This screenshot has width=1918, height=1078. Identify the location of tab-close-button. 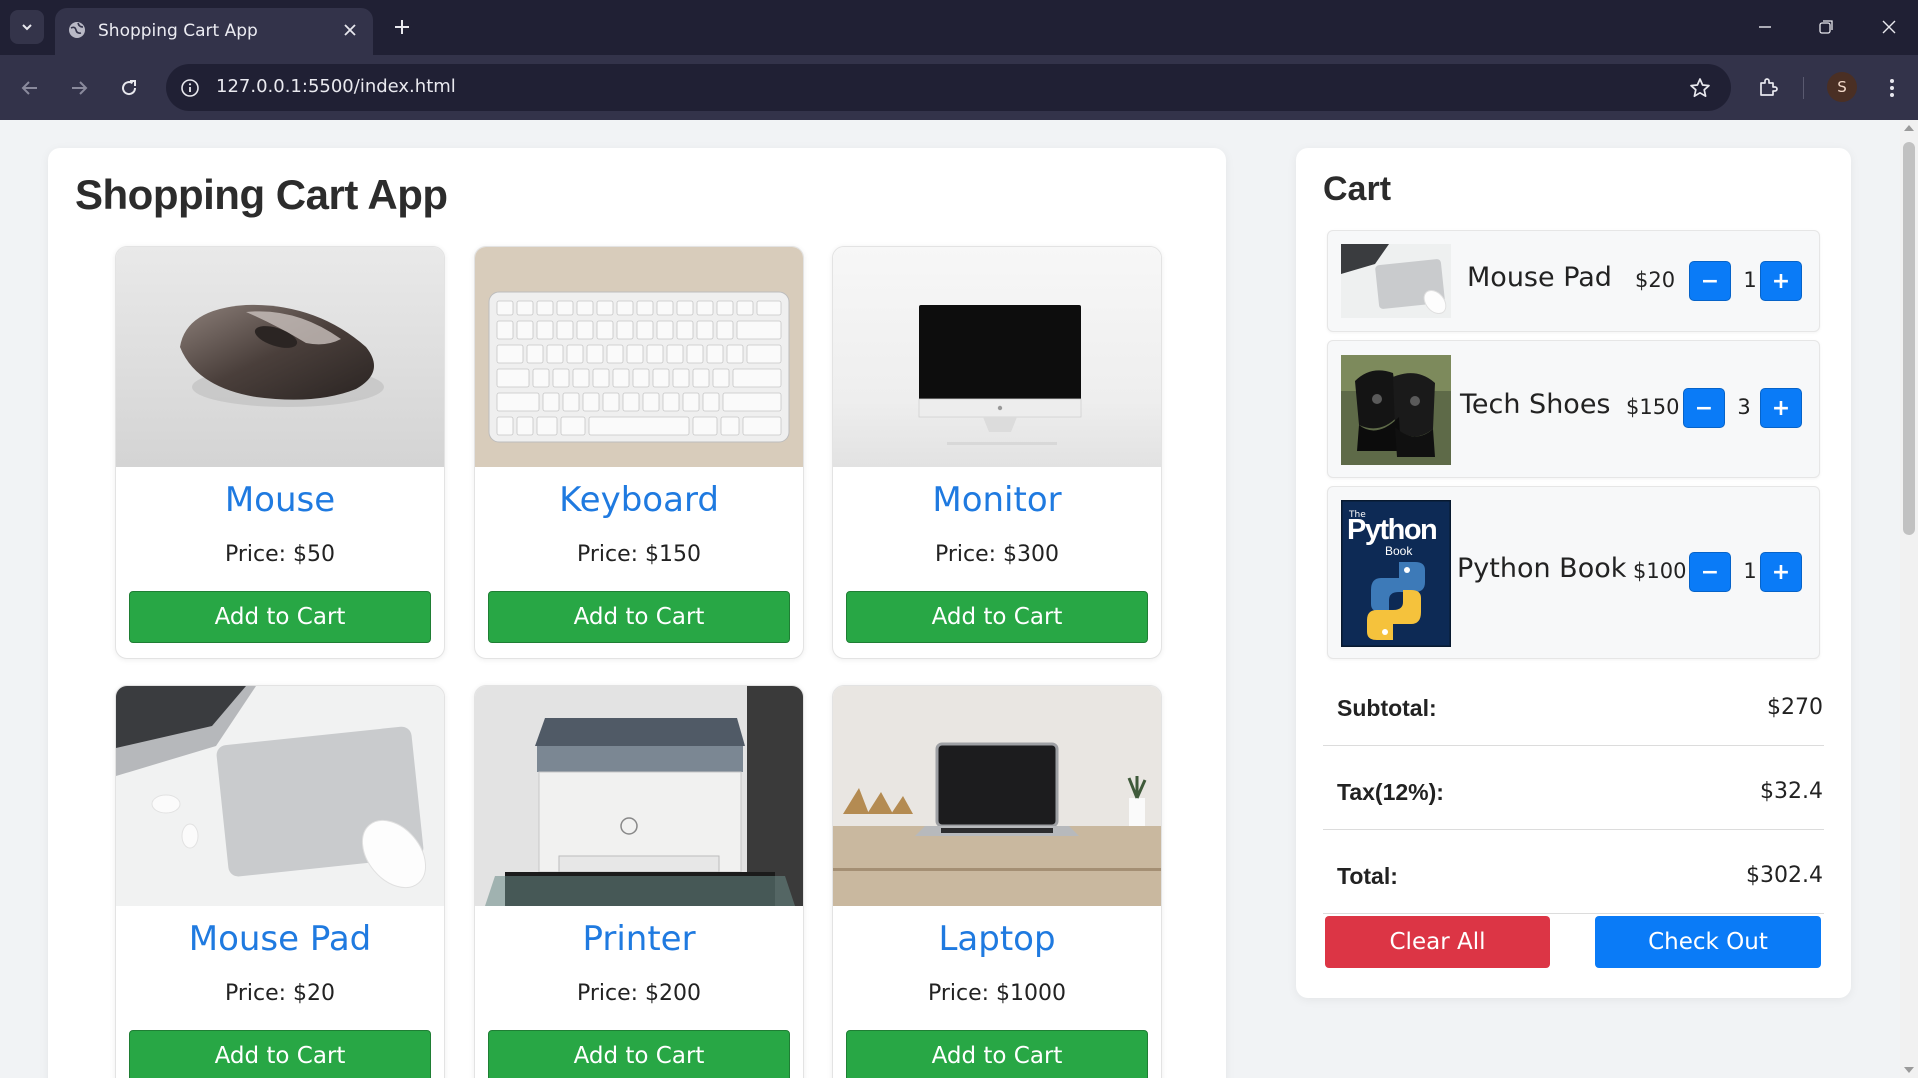
(350, 30).